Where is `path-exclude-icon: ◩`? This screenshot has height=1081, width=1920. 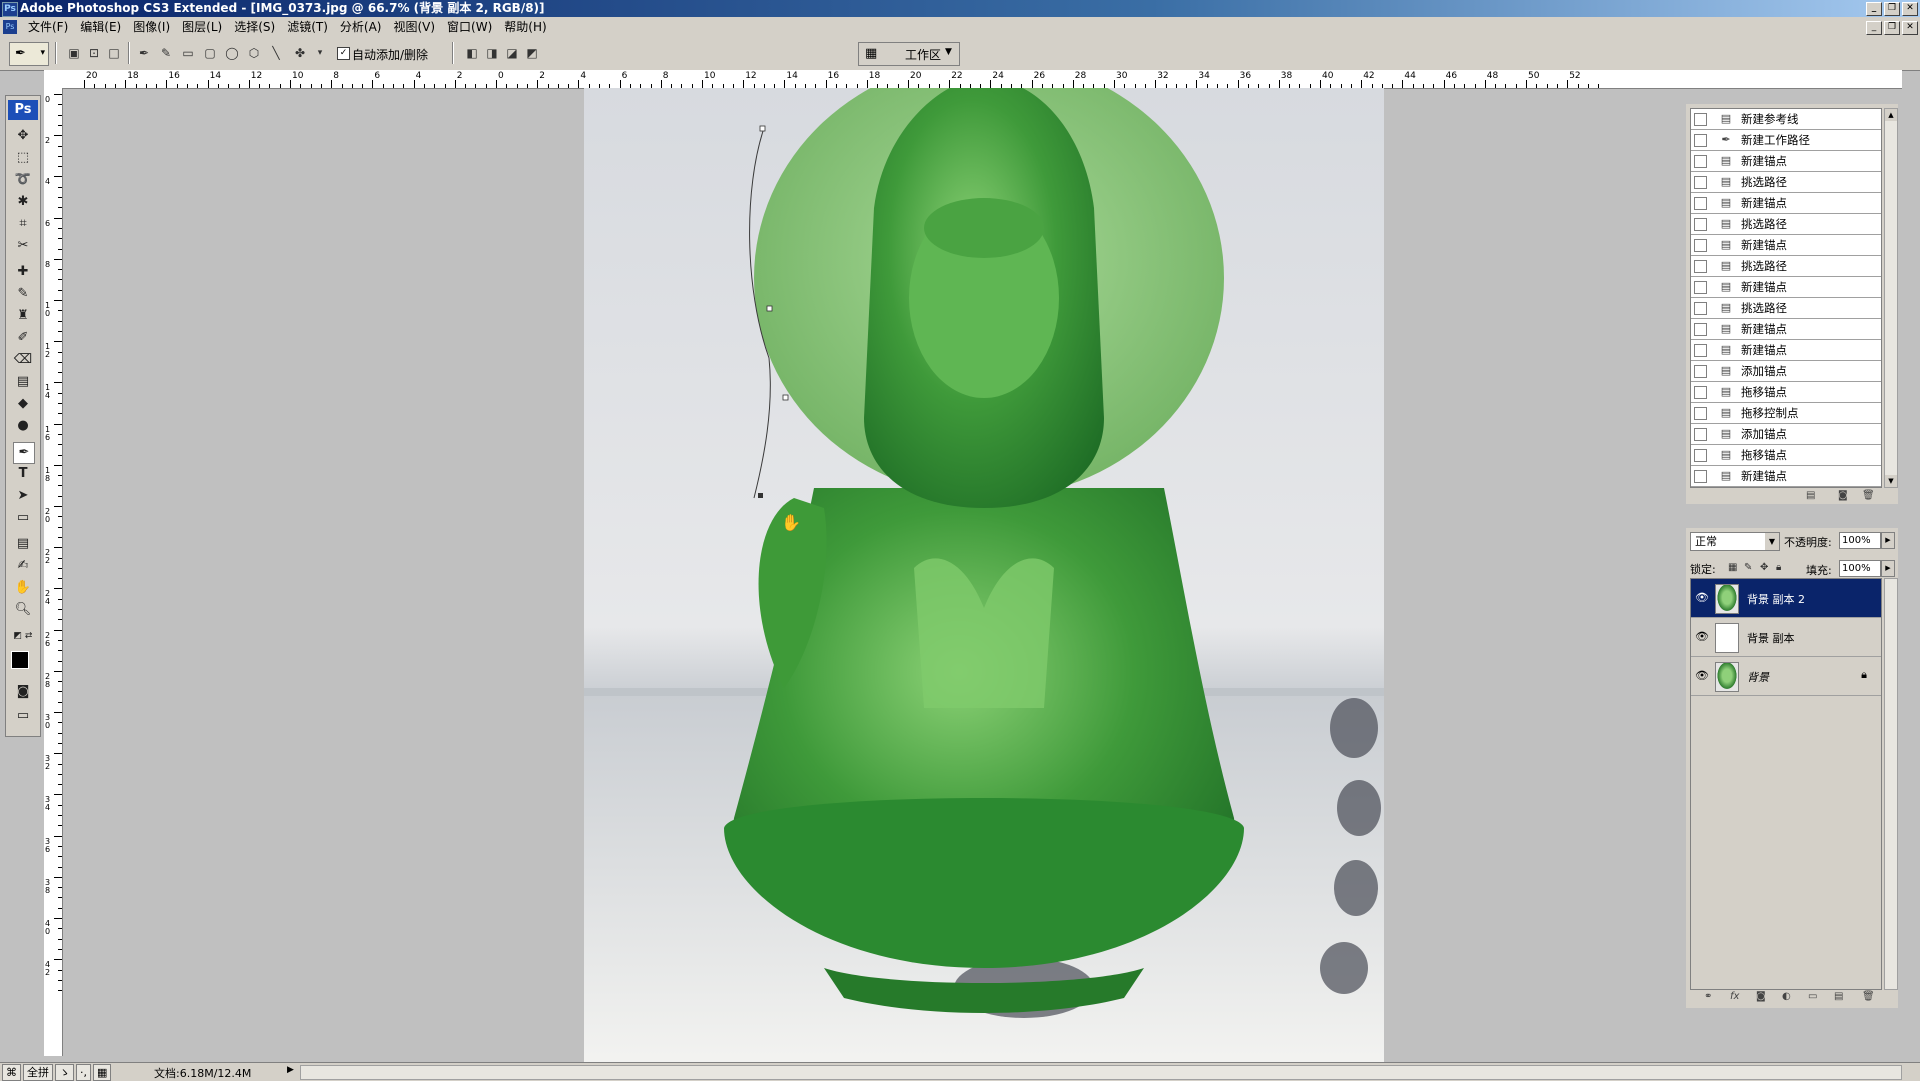
path-exclude-icon: ◩ is located at coordinates (532, 53).